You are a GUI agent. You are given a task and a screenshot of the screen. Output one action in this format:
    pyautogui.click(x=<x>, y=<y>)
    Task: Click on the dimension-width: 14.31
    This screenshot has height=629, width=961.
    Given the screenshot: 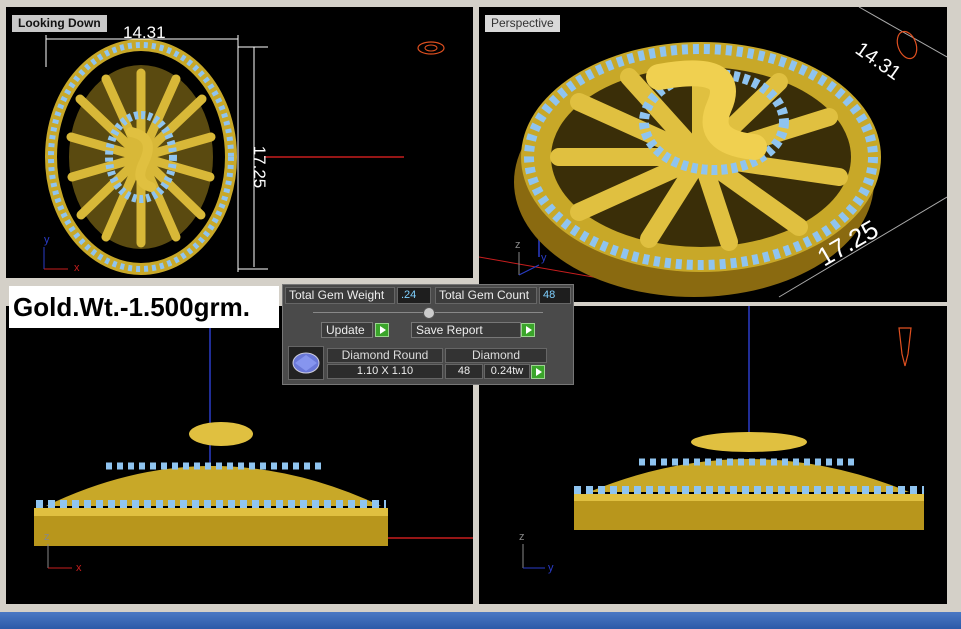 What is the action you would take?
    pyautogui.click(x=144, y=32)
    